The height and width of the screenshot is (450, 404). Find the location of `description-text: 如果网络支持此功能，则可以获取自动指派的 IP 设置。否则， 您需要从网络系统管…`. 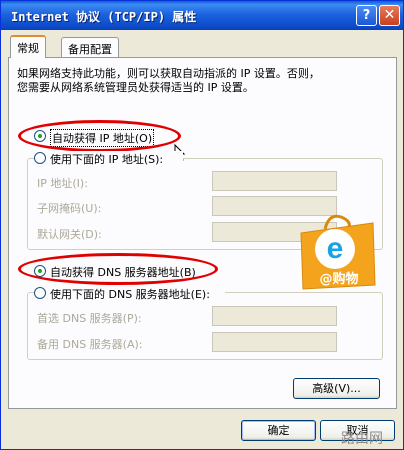

description-text: 如果网络支持此功能，则可以获取自动指派的 IP 设置。否则， 您需要从网络系统管… is located at coordinates (202, 81).